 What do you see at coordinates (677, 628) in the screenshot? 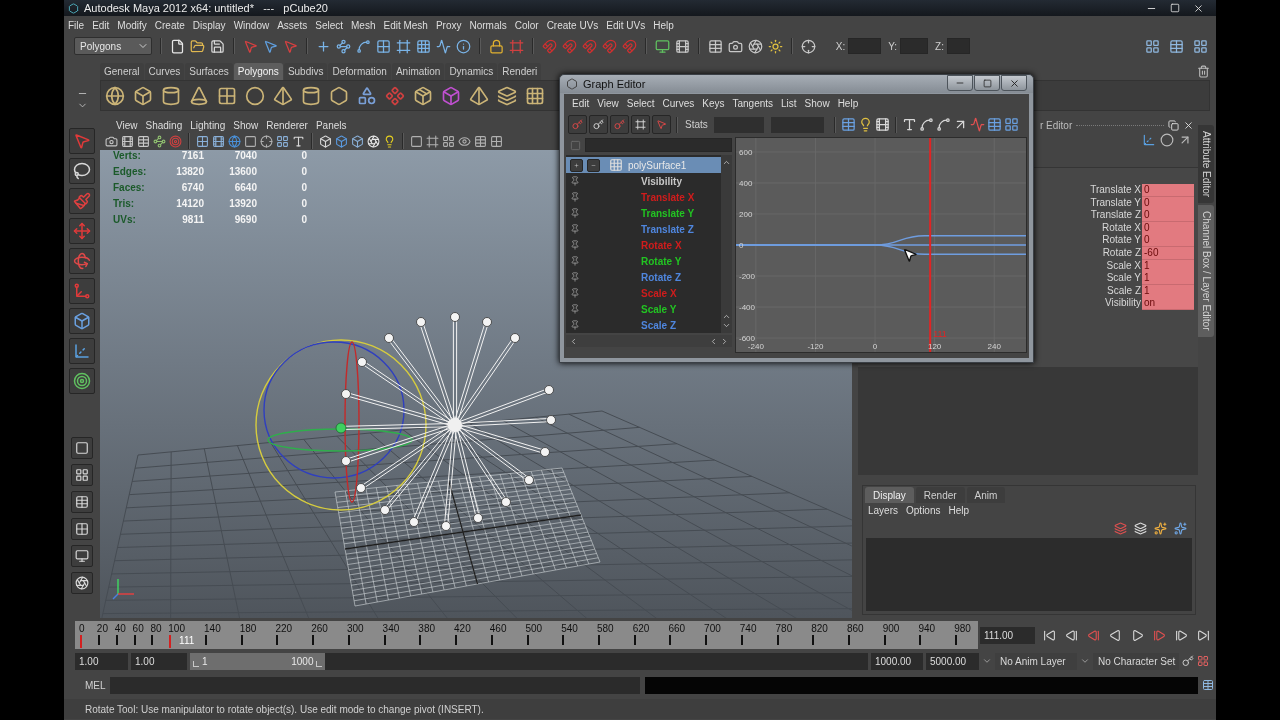
I see `tick-label: 660` at bounding box center [677, 628].